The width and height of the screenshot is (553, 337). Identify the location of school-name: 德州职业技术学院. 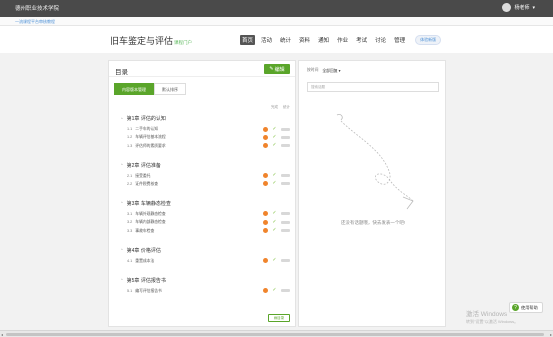
(37, 8).